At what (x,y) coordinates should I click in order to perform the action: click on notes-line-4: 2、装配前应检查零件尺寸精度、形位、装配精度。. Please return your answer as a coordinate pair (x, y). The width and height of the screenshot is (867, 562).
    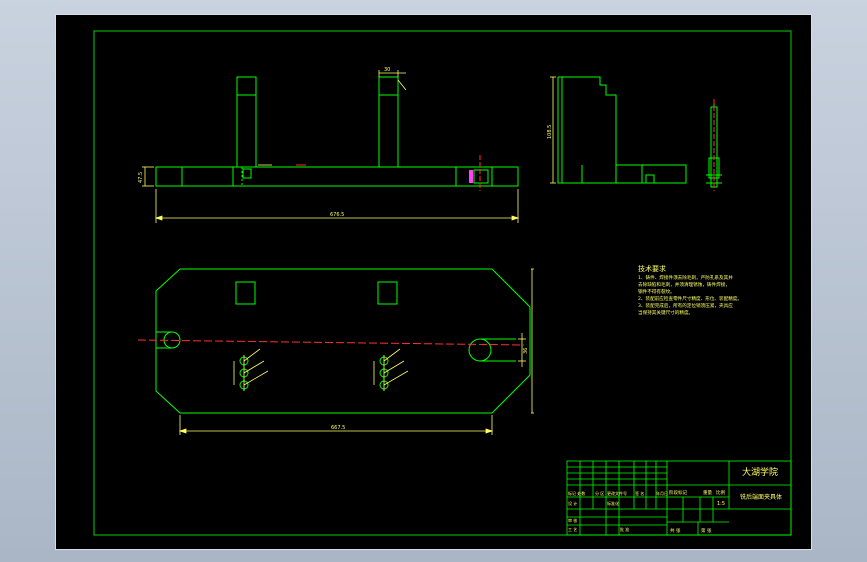
    Looking at the image, I should click on (690, 298).